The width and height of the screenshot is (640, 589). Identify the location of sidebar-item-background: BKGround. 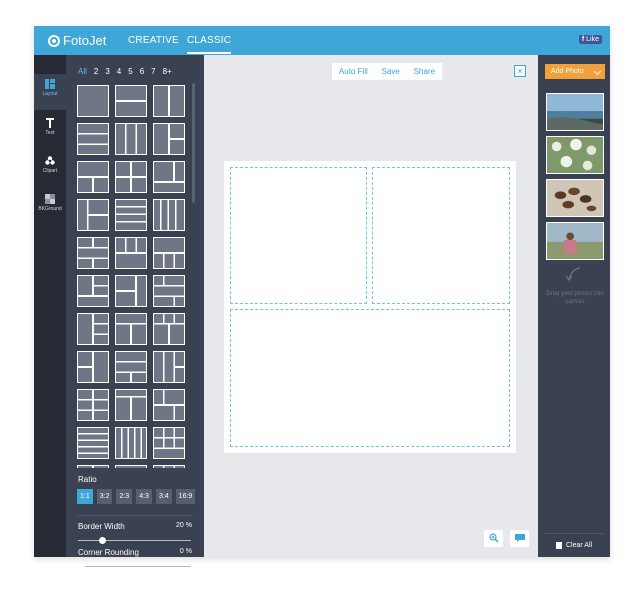
(50, 207).